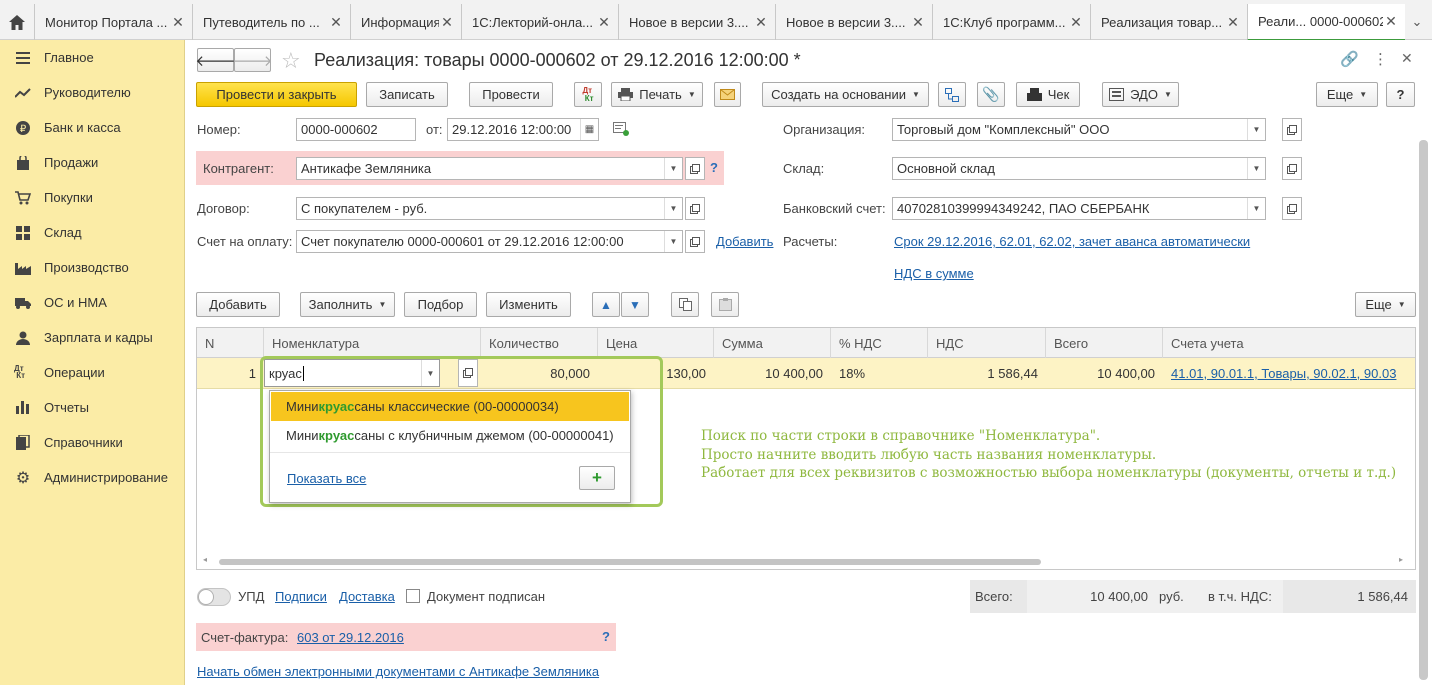 The image size is (1432, 685). Describe the element at coordinates (621, 130) in the screenshot. I see `comment-icon` at that location.